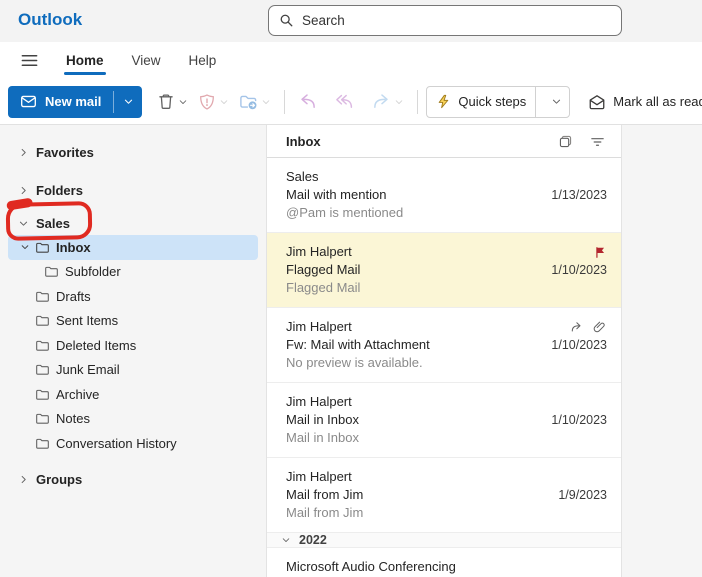 This screenshot has width=702, height=577. I want to click on new-mail-split-button: New mail, so click(75, 101).